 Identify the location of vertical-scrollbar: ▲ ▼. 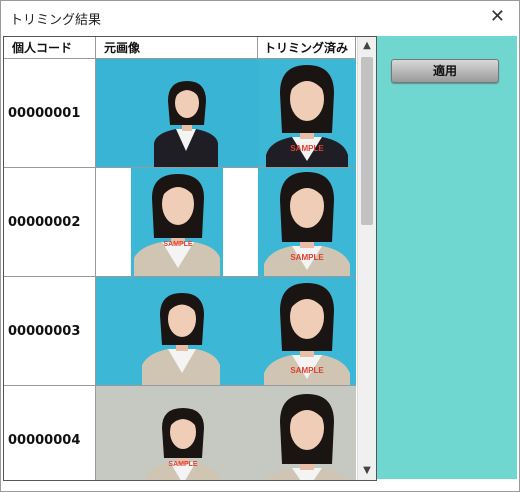
(366, 258).